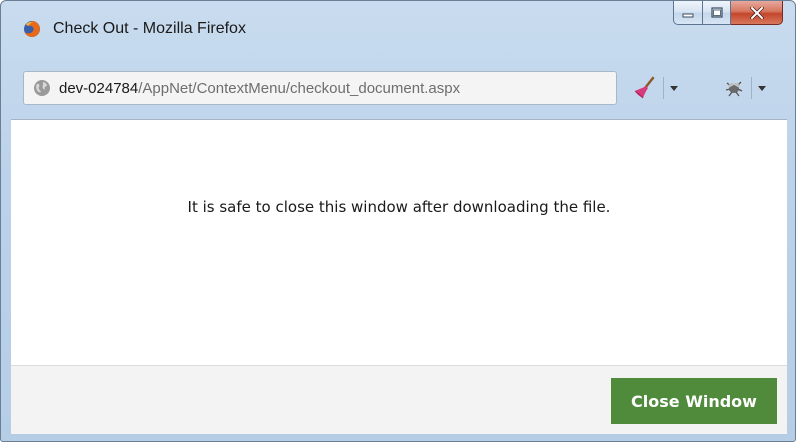 The height and width of the screenshot is (442, 796). What do you see at coordinates (644, 87) in the screenshot?
I see `broom-icon` at bounding box center [644, 87].